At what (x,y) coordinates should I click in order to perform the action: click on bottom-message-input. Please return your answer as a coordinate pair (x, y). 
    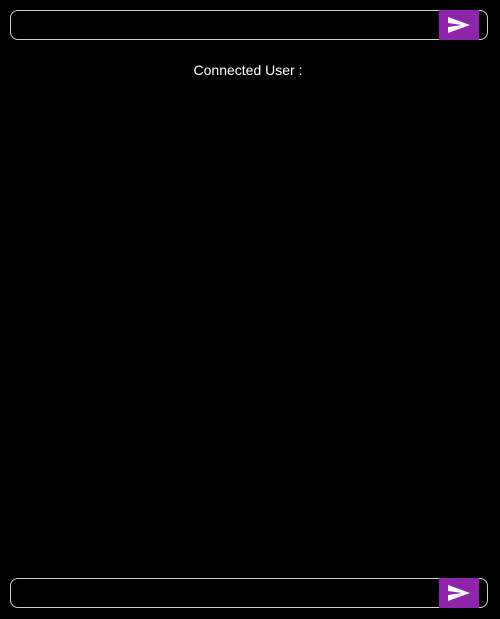
    Looking at the image, I should click on (231, 594).